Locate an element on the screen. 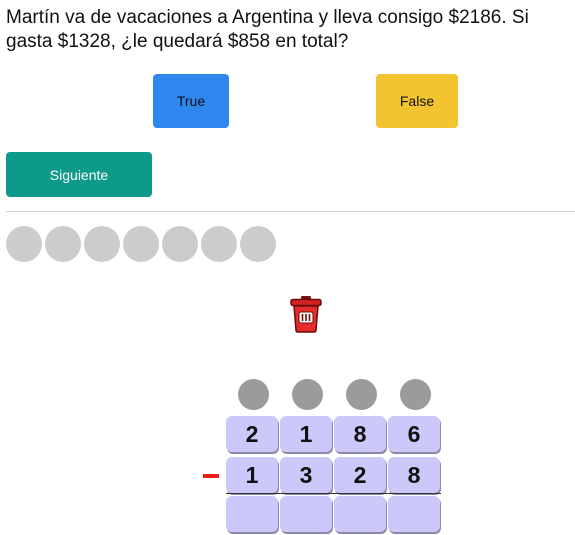  minuend-digit: 8 is located at coordinates (360, 434).